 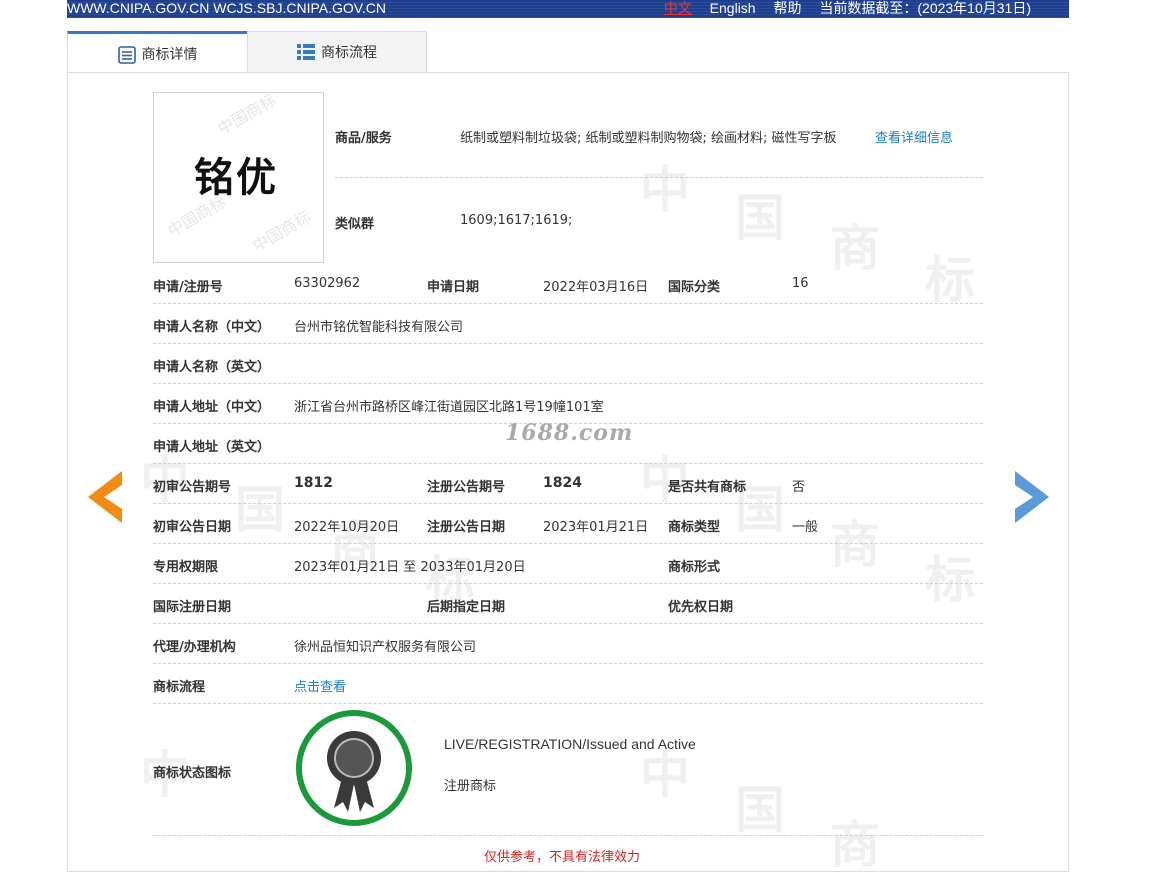 What do you see at coordinates (355, 224) in the screenshot?
I see `similar-group-label: 类似群` at bounding box center [355, 224].